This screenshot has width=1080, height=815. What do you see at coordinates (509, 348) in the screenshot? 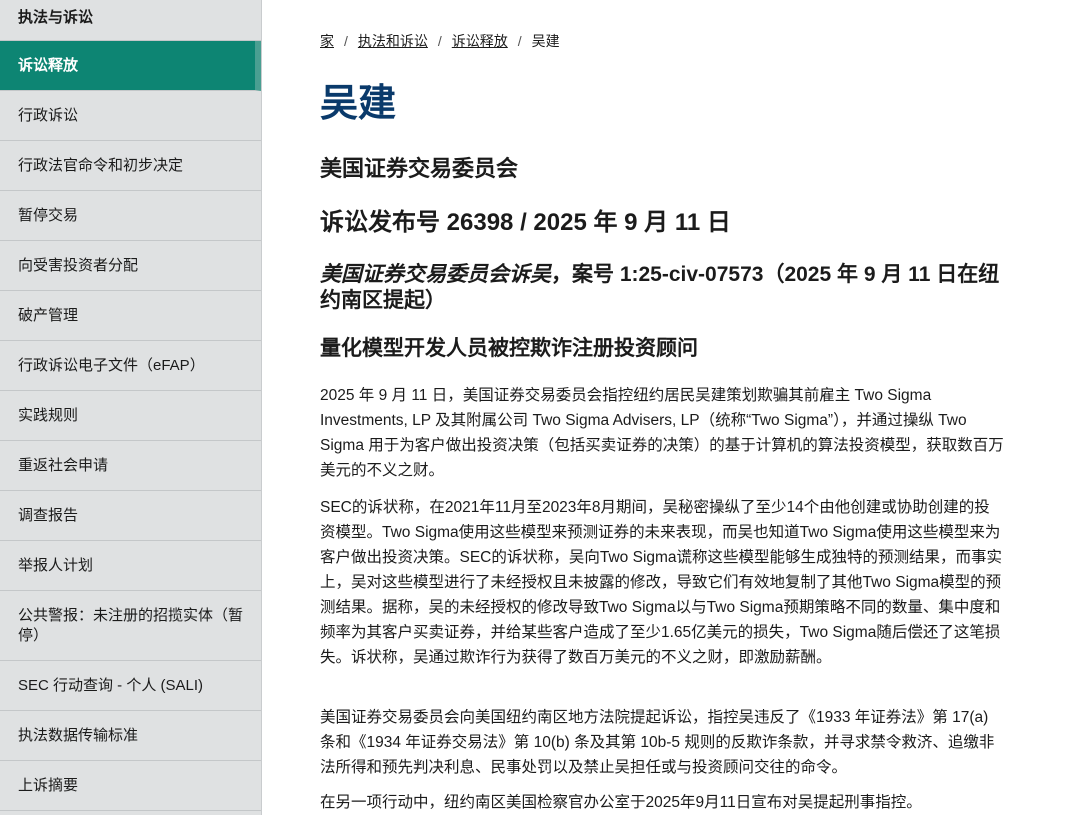
I see `release-subheading: 量化模型开发人员被控欺诈注册投资顾问` at bounding box center [509, 348].